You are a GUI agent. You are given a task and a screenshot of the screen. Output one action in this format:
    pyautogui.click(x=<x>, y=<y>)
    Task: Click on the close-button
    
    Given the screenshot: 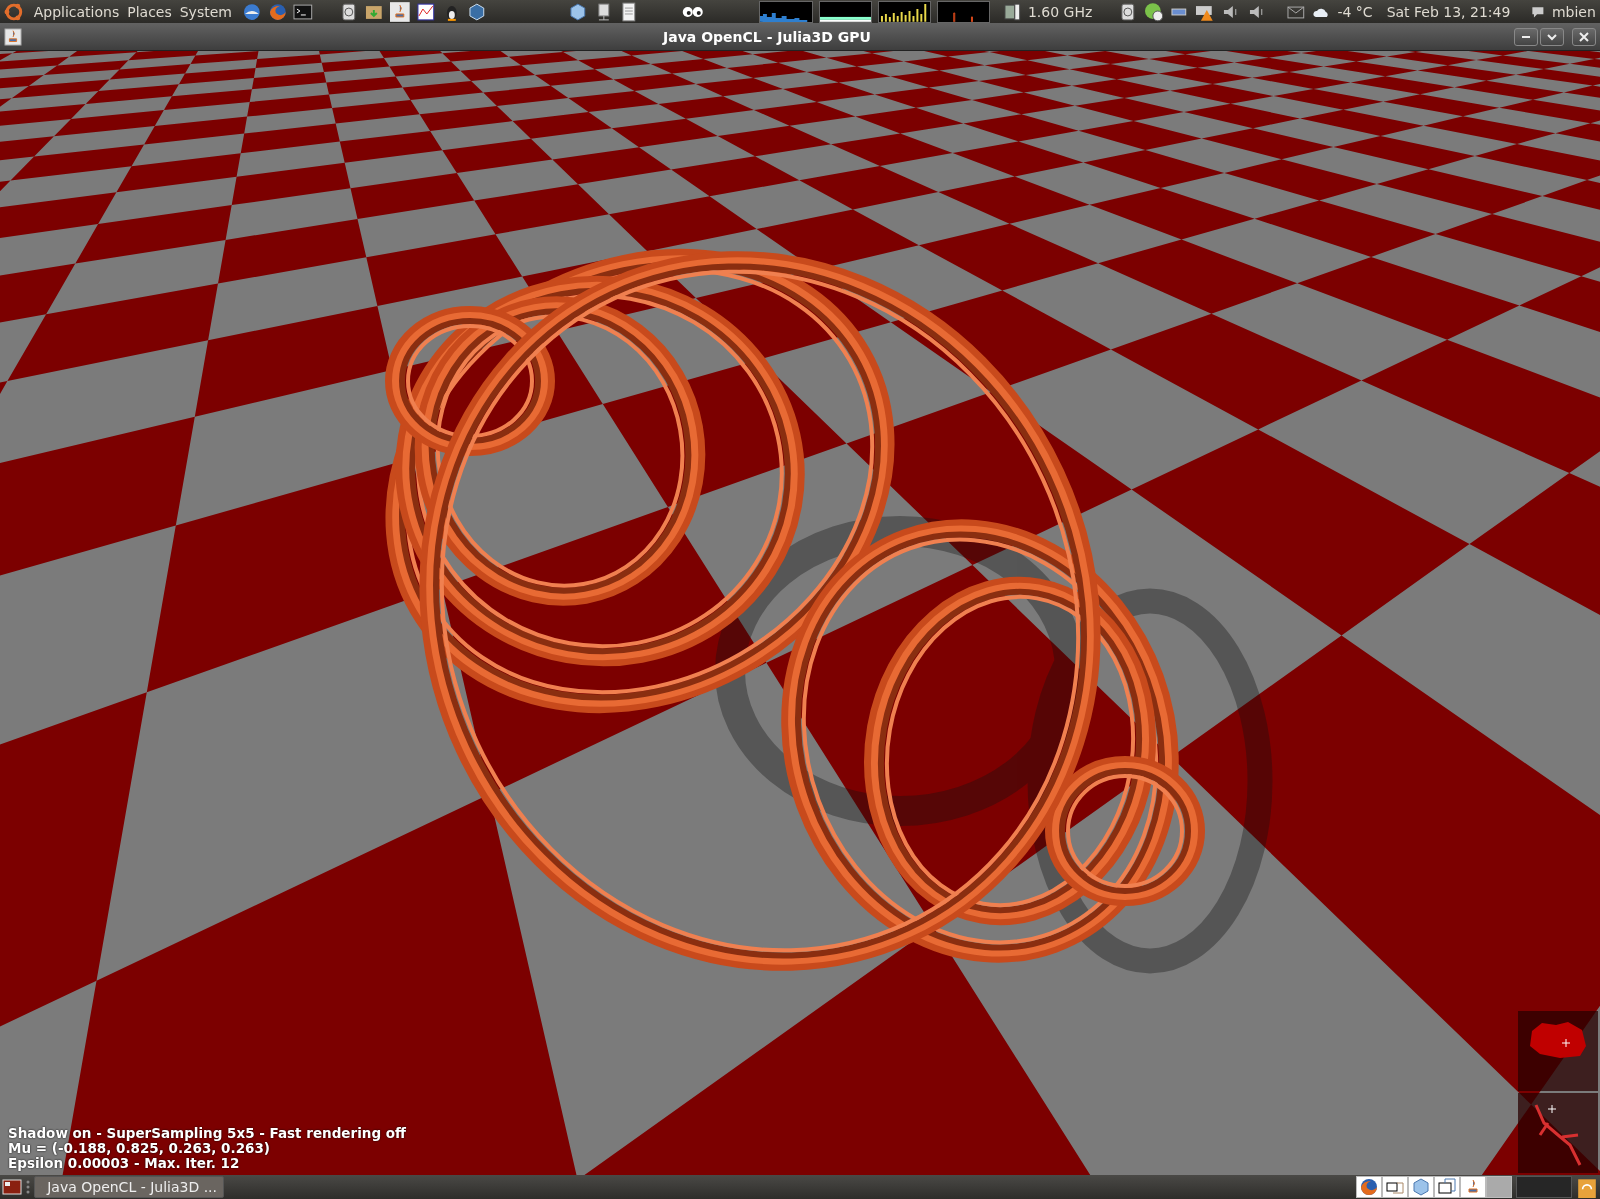 What is the action you would take?
    pyautogui.click(x=1584, y=36)
    